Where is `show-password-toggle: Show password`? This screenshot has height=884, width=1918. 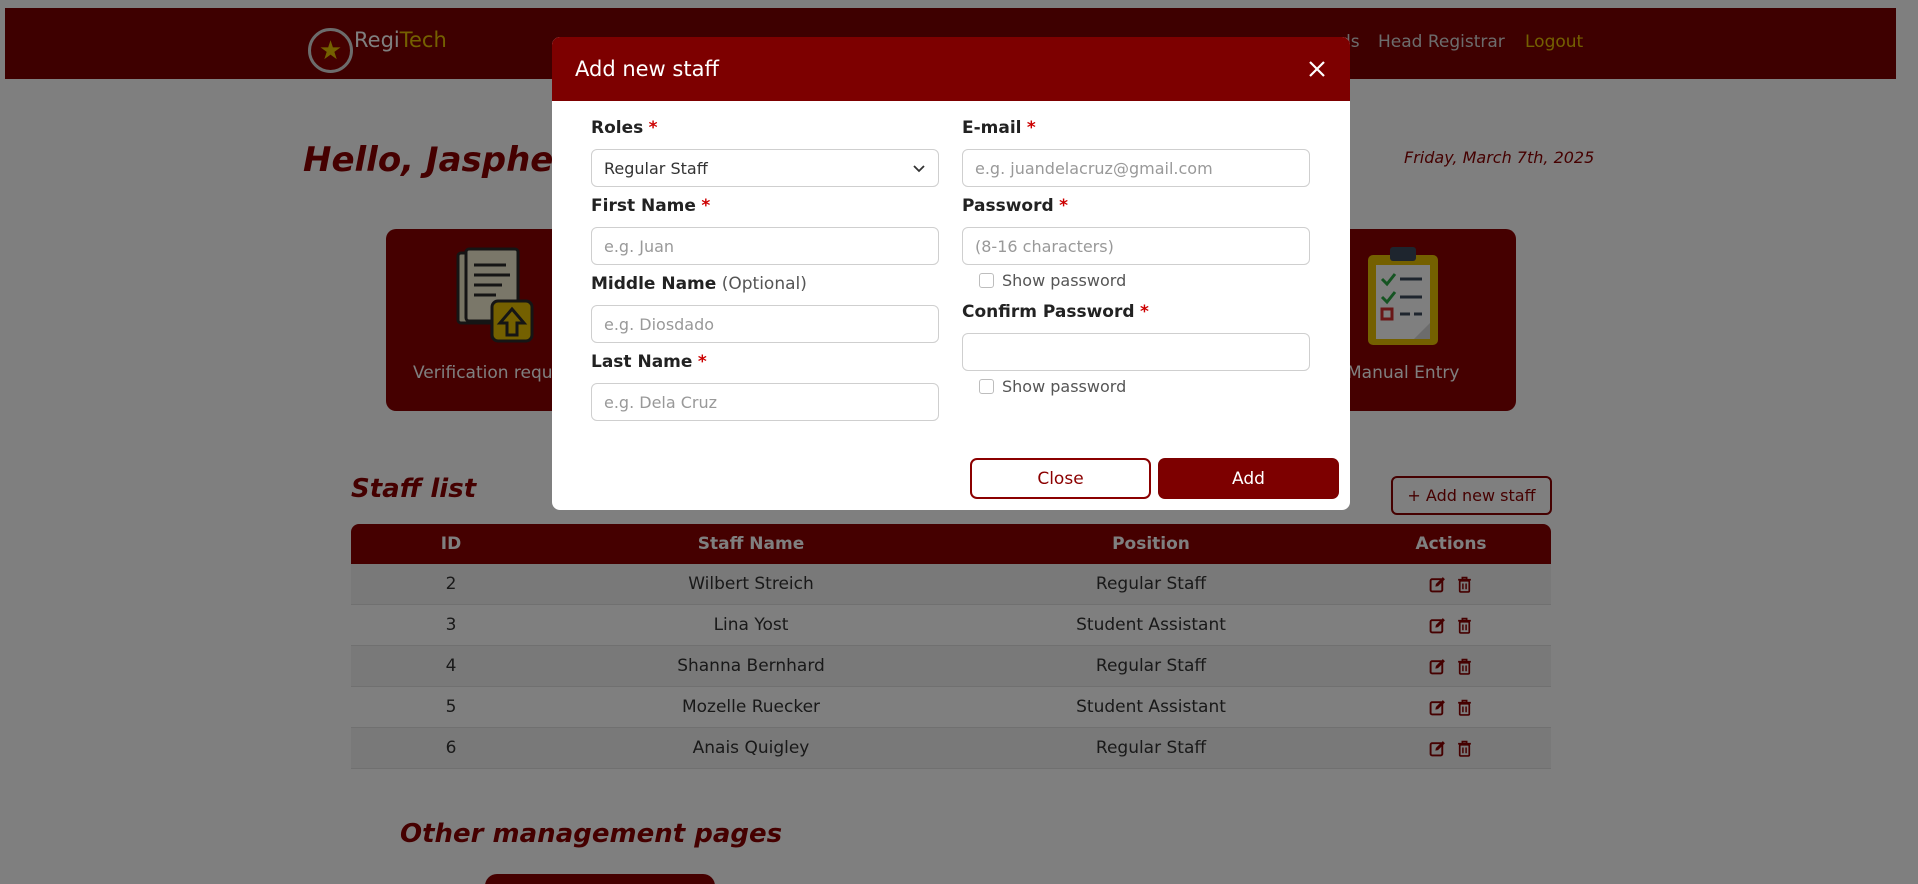
show-password-toggle: Show password is located at coordinates (1052, 280).